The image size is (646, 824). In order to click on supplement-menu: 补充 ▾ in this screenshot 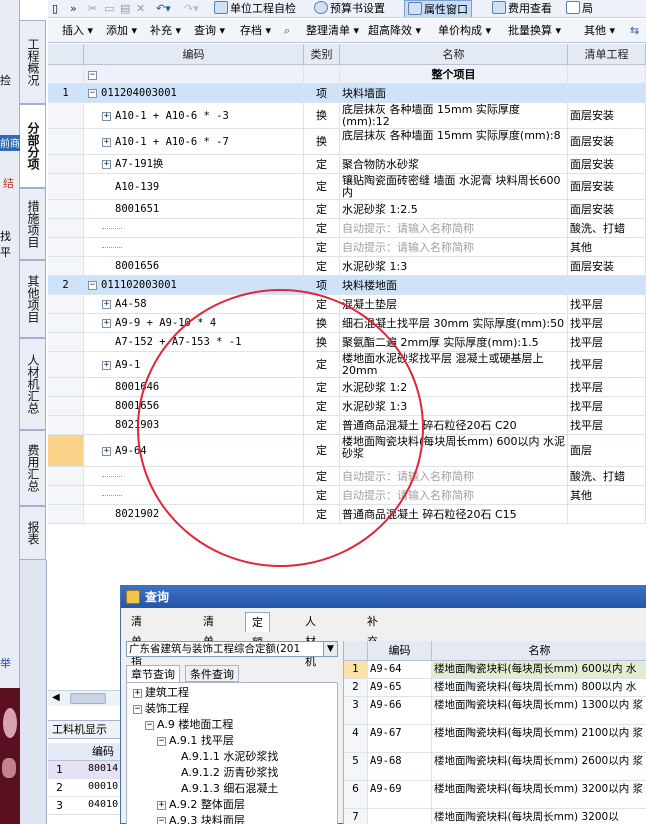, I will do `click(165, 31)`.